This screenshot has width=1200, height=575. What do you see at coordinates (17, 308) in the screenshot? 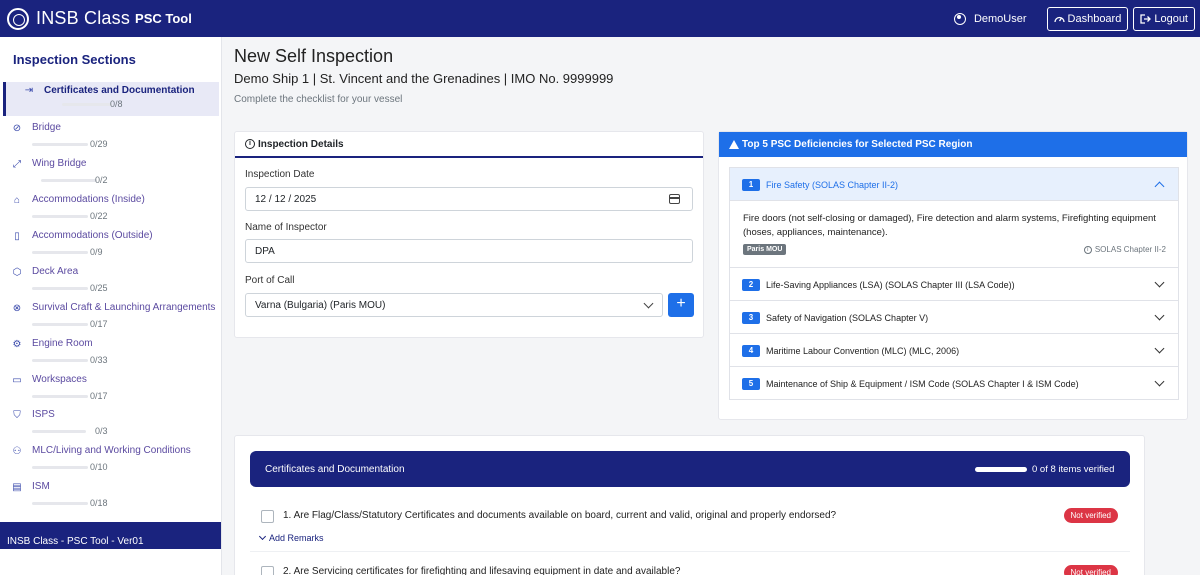
I see `life-ring-icon: ⊗` at bounding box center [17, 308].